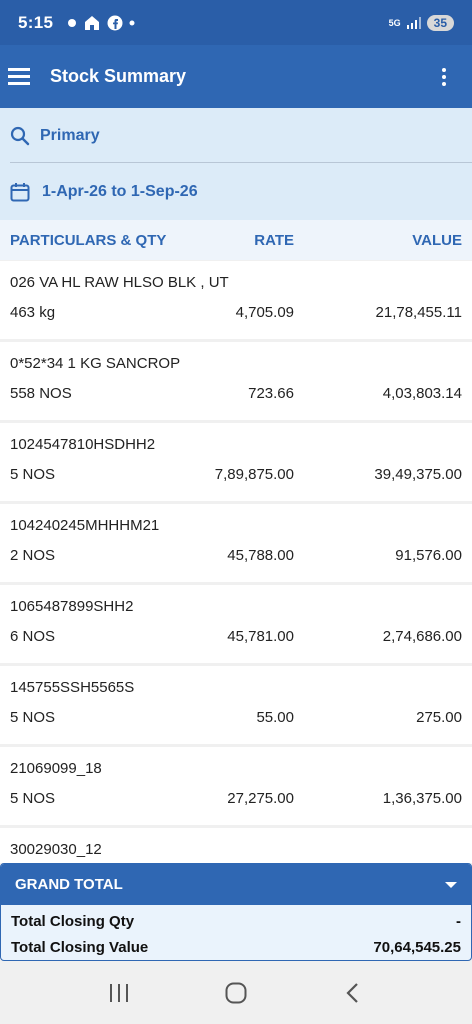 The width and height of the screenshot is (472, 1024). What do you see at coordinates (236, 22) in the screenshot?
I see `status-bar: 5:15 5G 35` at bounding box center [236, 22].